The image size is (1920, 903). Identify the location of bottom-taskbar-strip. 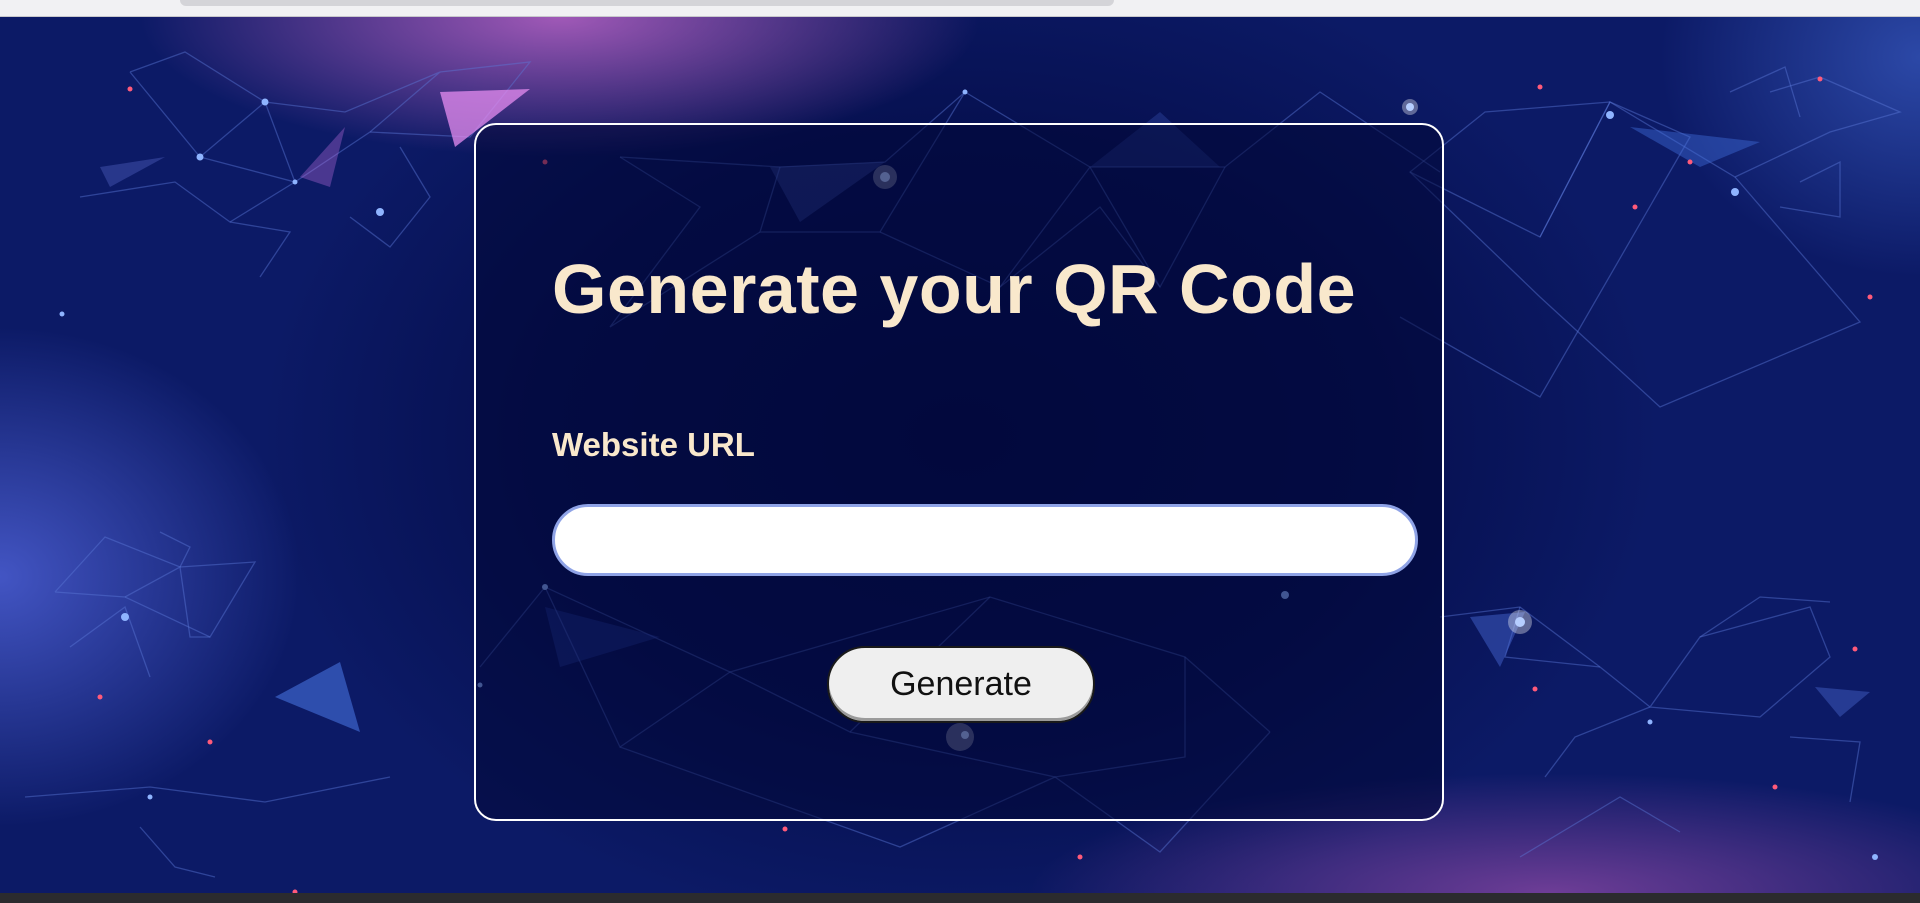
(960, 898).